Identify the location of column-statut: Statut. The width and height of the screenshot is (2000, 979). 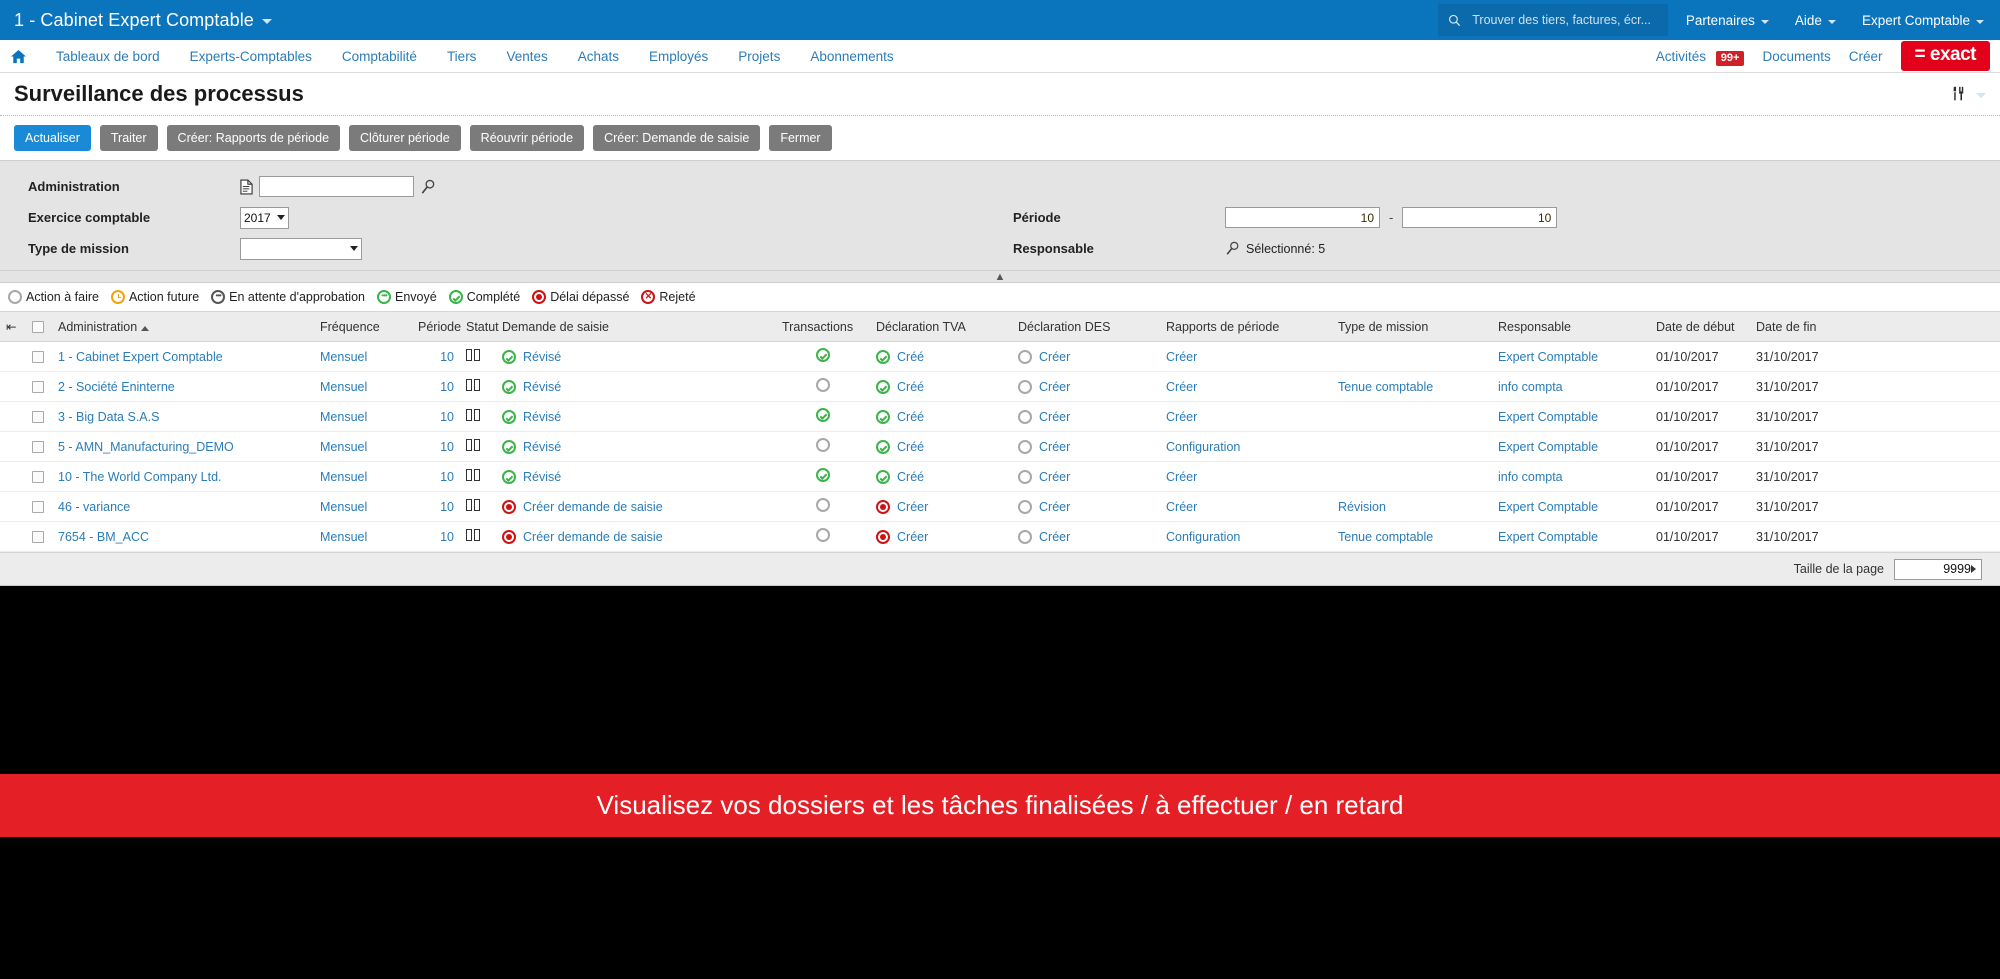
(479, 326).